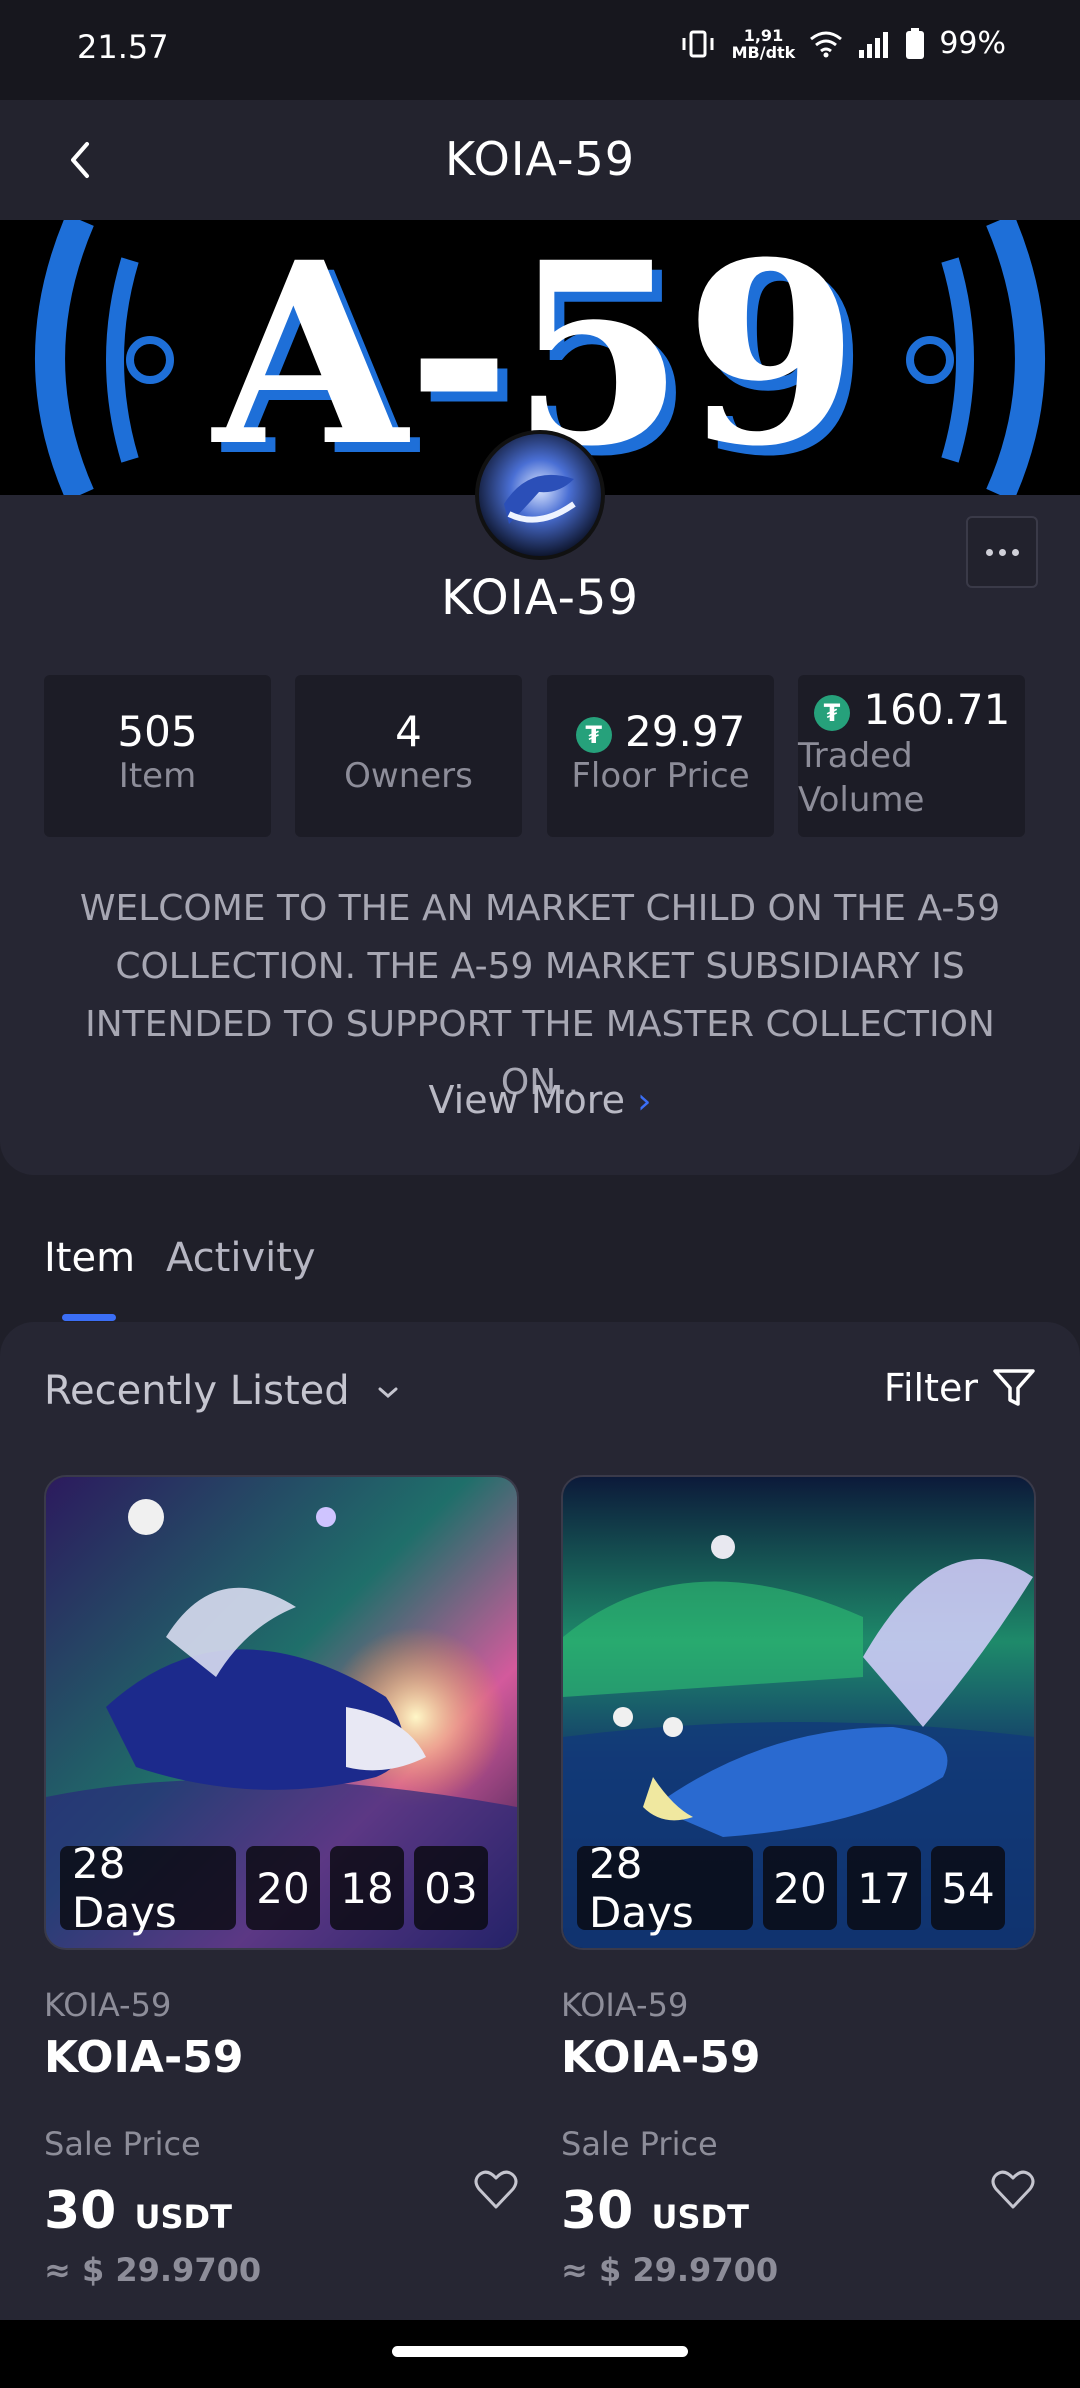  I want to click on tab-activity: Activity, so click(241, 1258).